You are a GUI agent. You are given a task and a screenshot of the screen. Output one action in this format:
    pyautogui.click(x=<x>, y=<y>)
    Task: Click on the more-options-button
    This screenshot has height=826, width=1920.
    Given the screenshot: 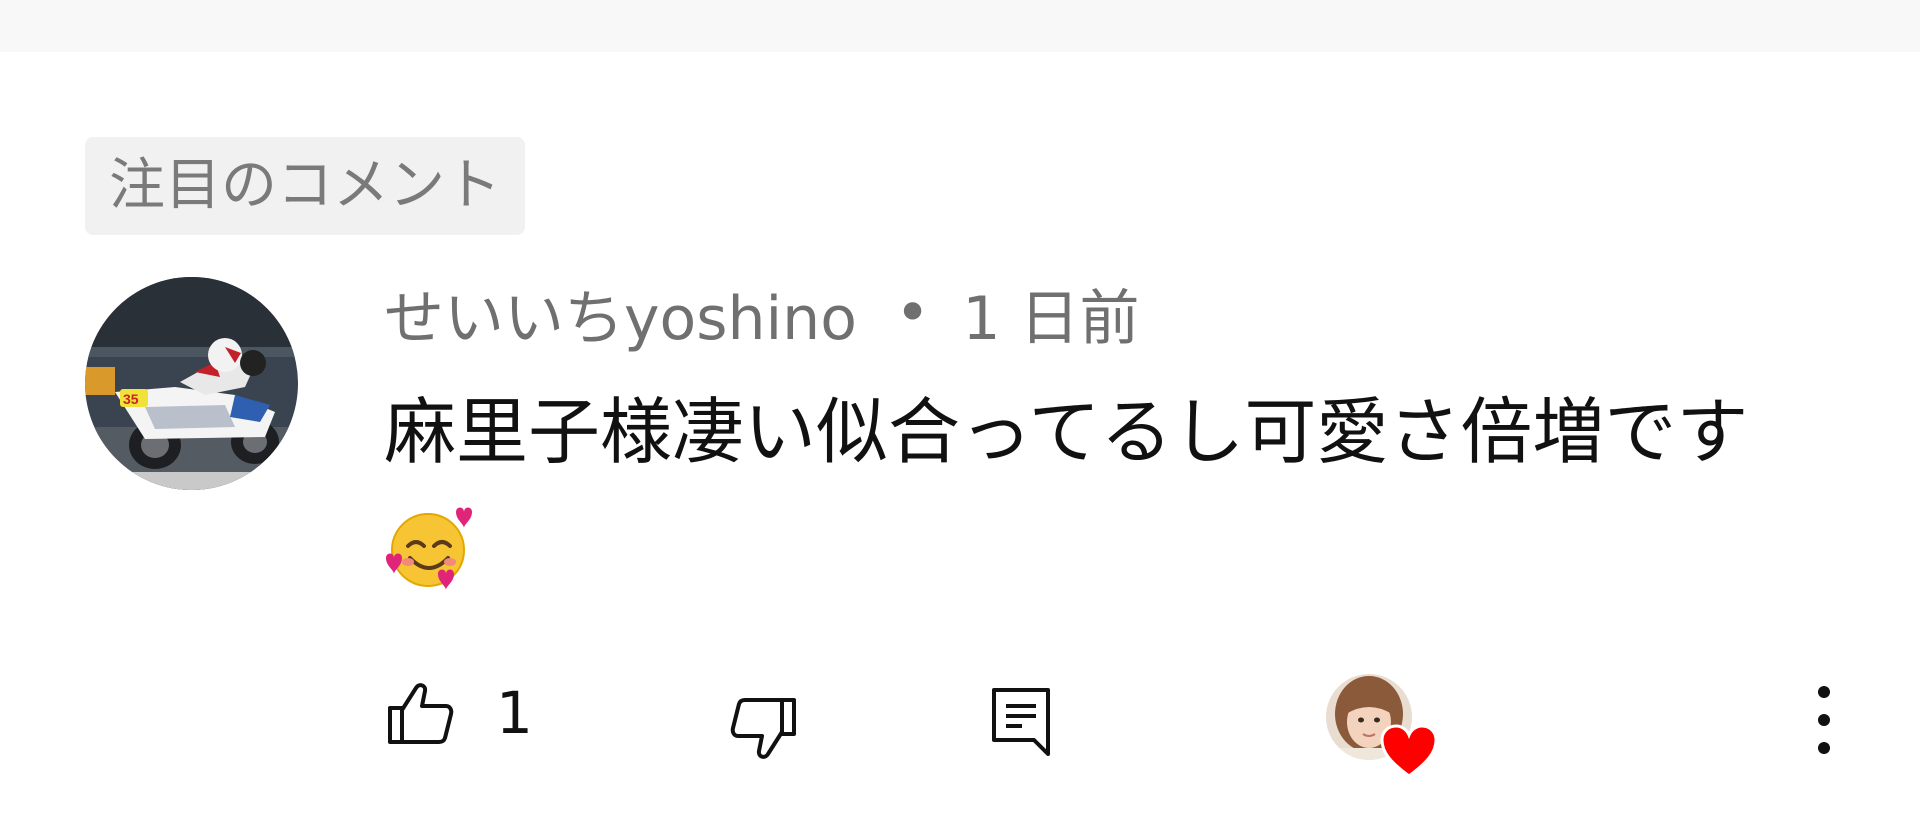 What is the action you would take?
    pyautogui.click(x=1824, y=720)
    